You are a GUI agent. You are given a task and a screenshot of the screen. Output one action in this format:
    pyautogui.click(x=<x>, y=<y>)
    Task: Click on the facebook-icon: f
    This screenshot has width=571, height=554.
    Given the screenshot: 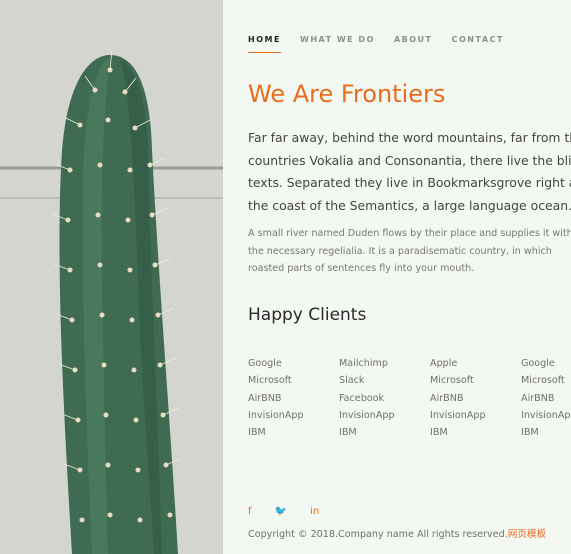 What is the action you would take?
    pyautogui.click(x=250, y=511)
    